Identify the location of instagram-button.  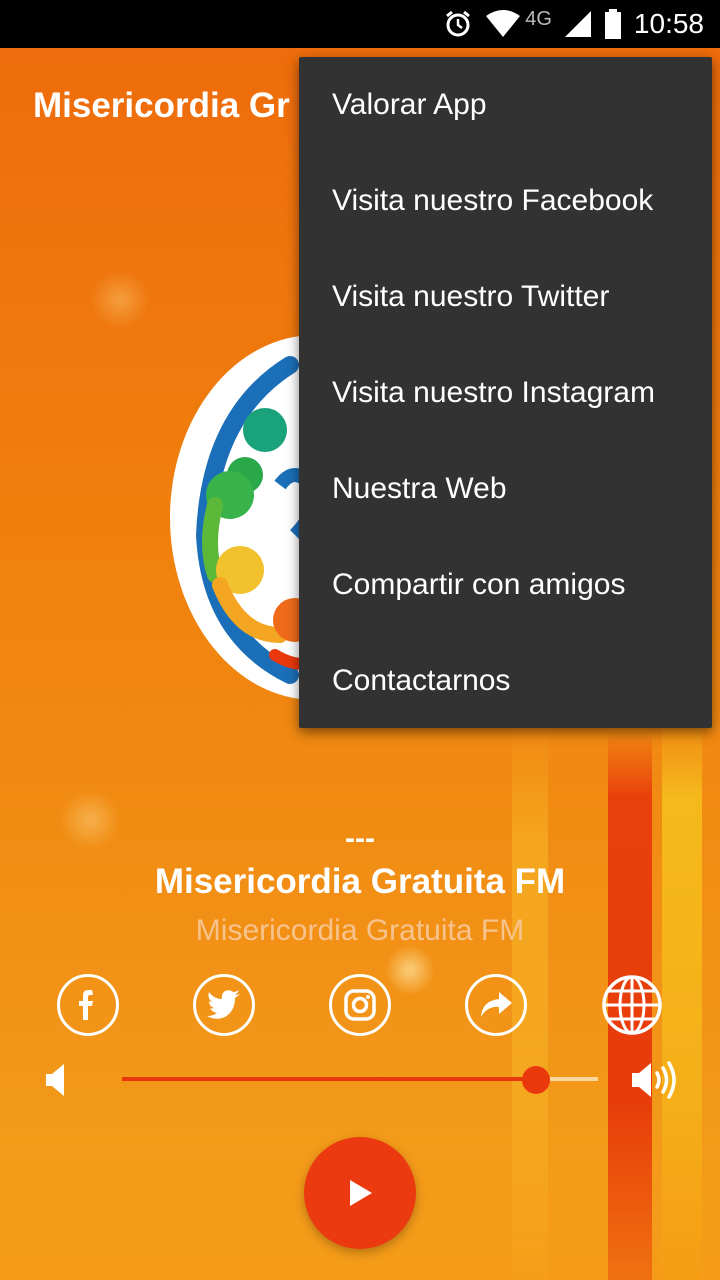
(360, 1005).